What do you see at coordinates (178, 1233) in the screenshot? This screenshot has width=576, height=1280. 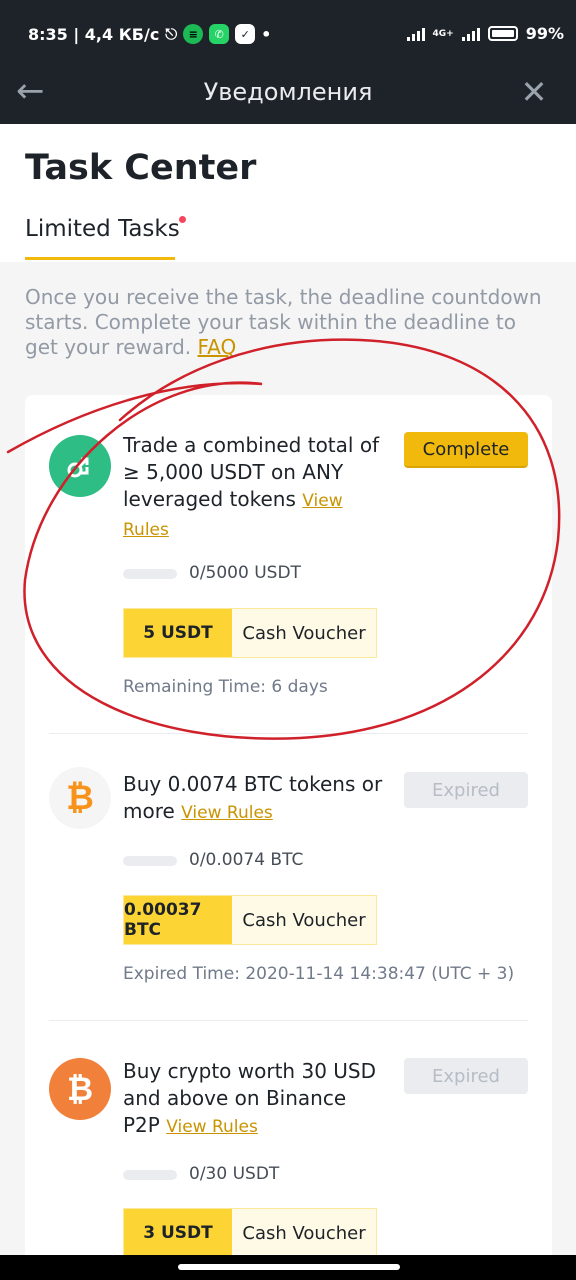 I see `reward-amount: 3 USDT` at bounding box center [178, 1233].